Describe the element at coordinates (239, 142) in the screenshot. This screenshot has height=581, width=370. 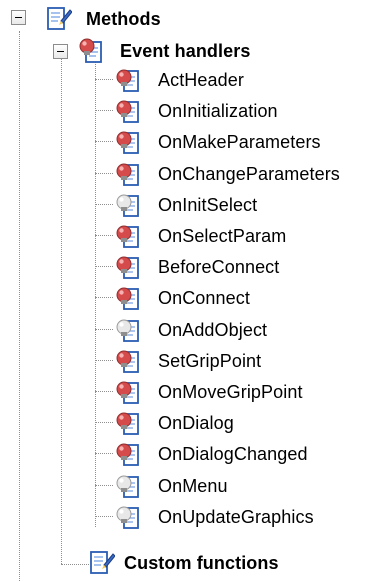
I see `tree-item-label: OnMakeParameters` at that location.